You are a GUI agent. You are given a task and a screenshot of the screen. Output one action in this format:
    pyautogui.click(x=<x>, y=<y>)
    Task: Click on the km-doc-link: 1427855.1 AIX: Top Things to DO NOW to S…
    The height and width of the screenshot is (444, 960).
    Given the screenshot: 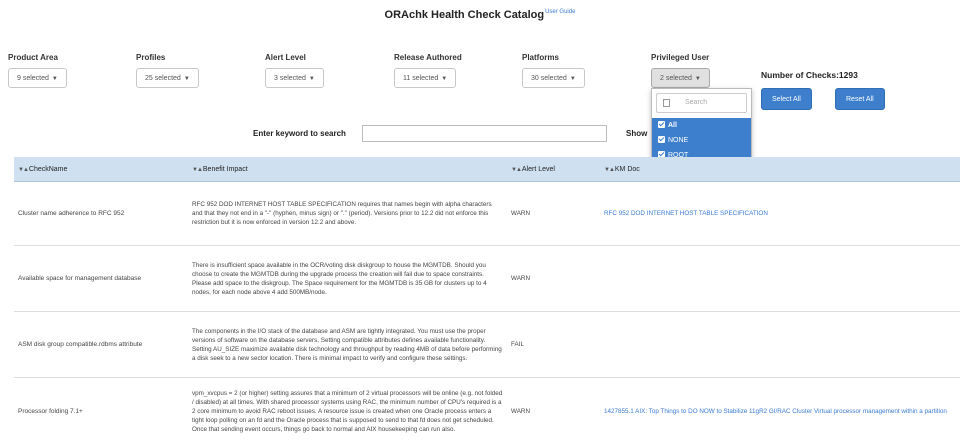 What is the action you would take?
    pyautogui.click(x=780, y=410)
    